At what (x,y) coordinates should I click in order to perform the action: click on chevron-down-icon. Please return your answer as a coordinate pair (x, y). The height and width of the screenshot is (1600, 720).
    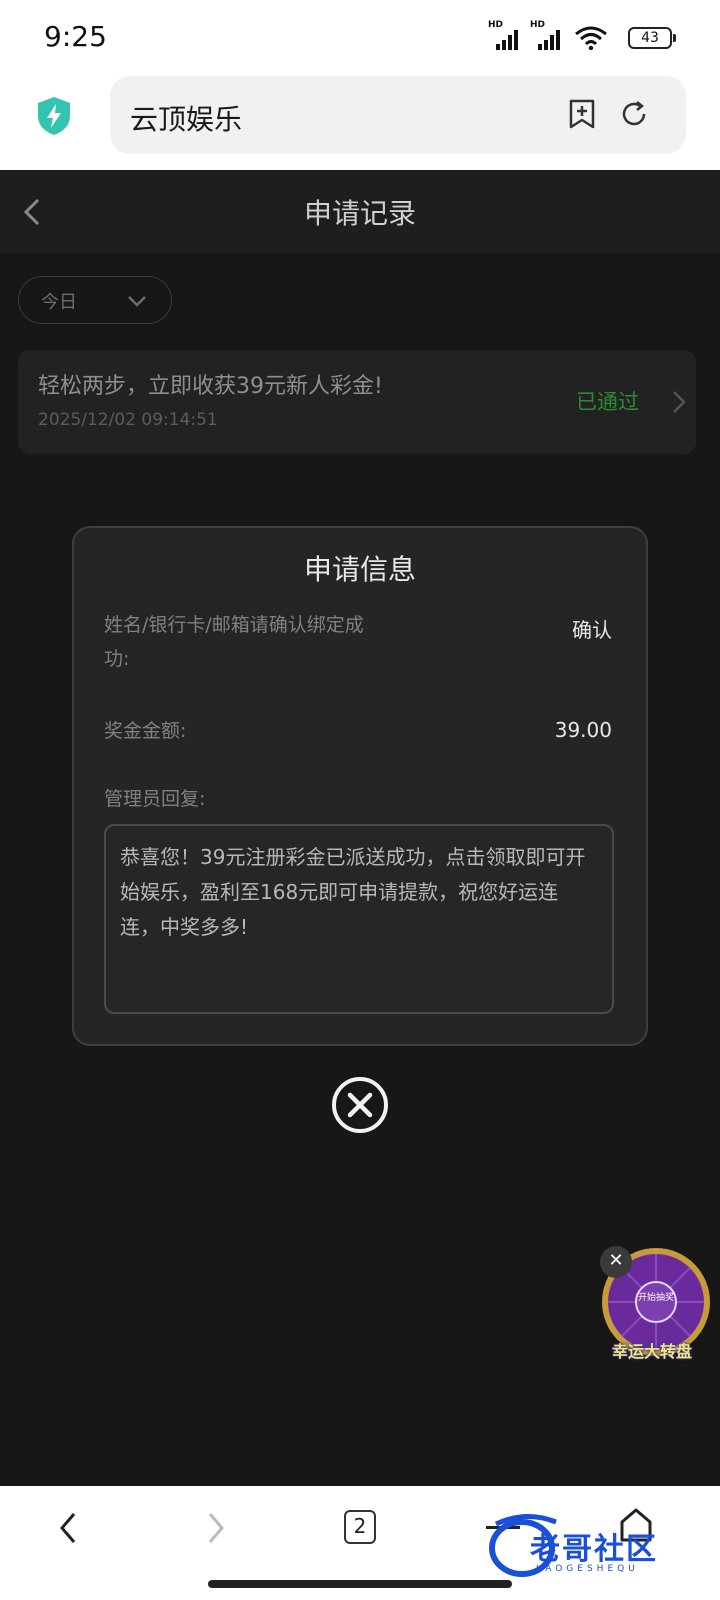
    Looking at the image, I should click on (137, 301).